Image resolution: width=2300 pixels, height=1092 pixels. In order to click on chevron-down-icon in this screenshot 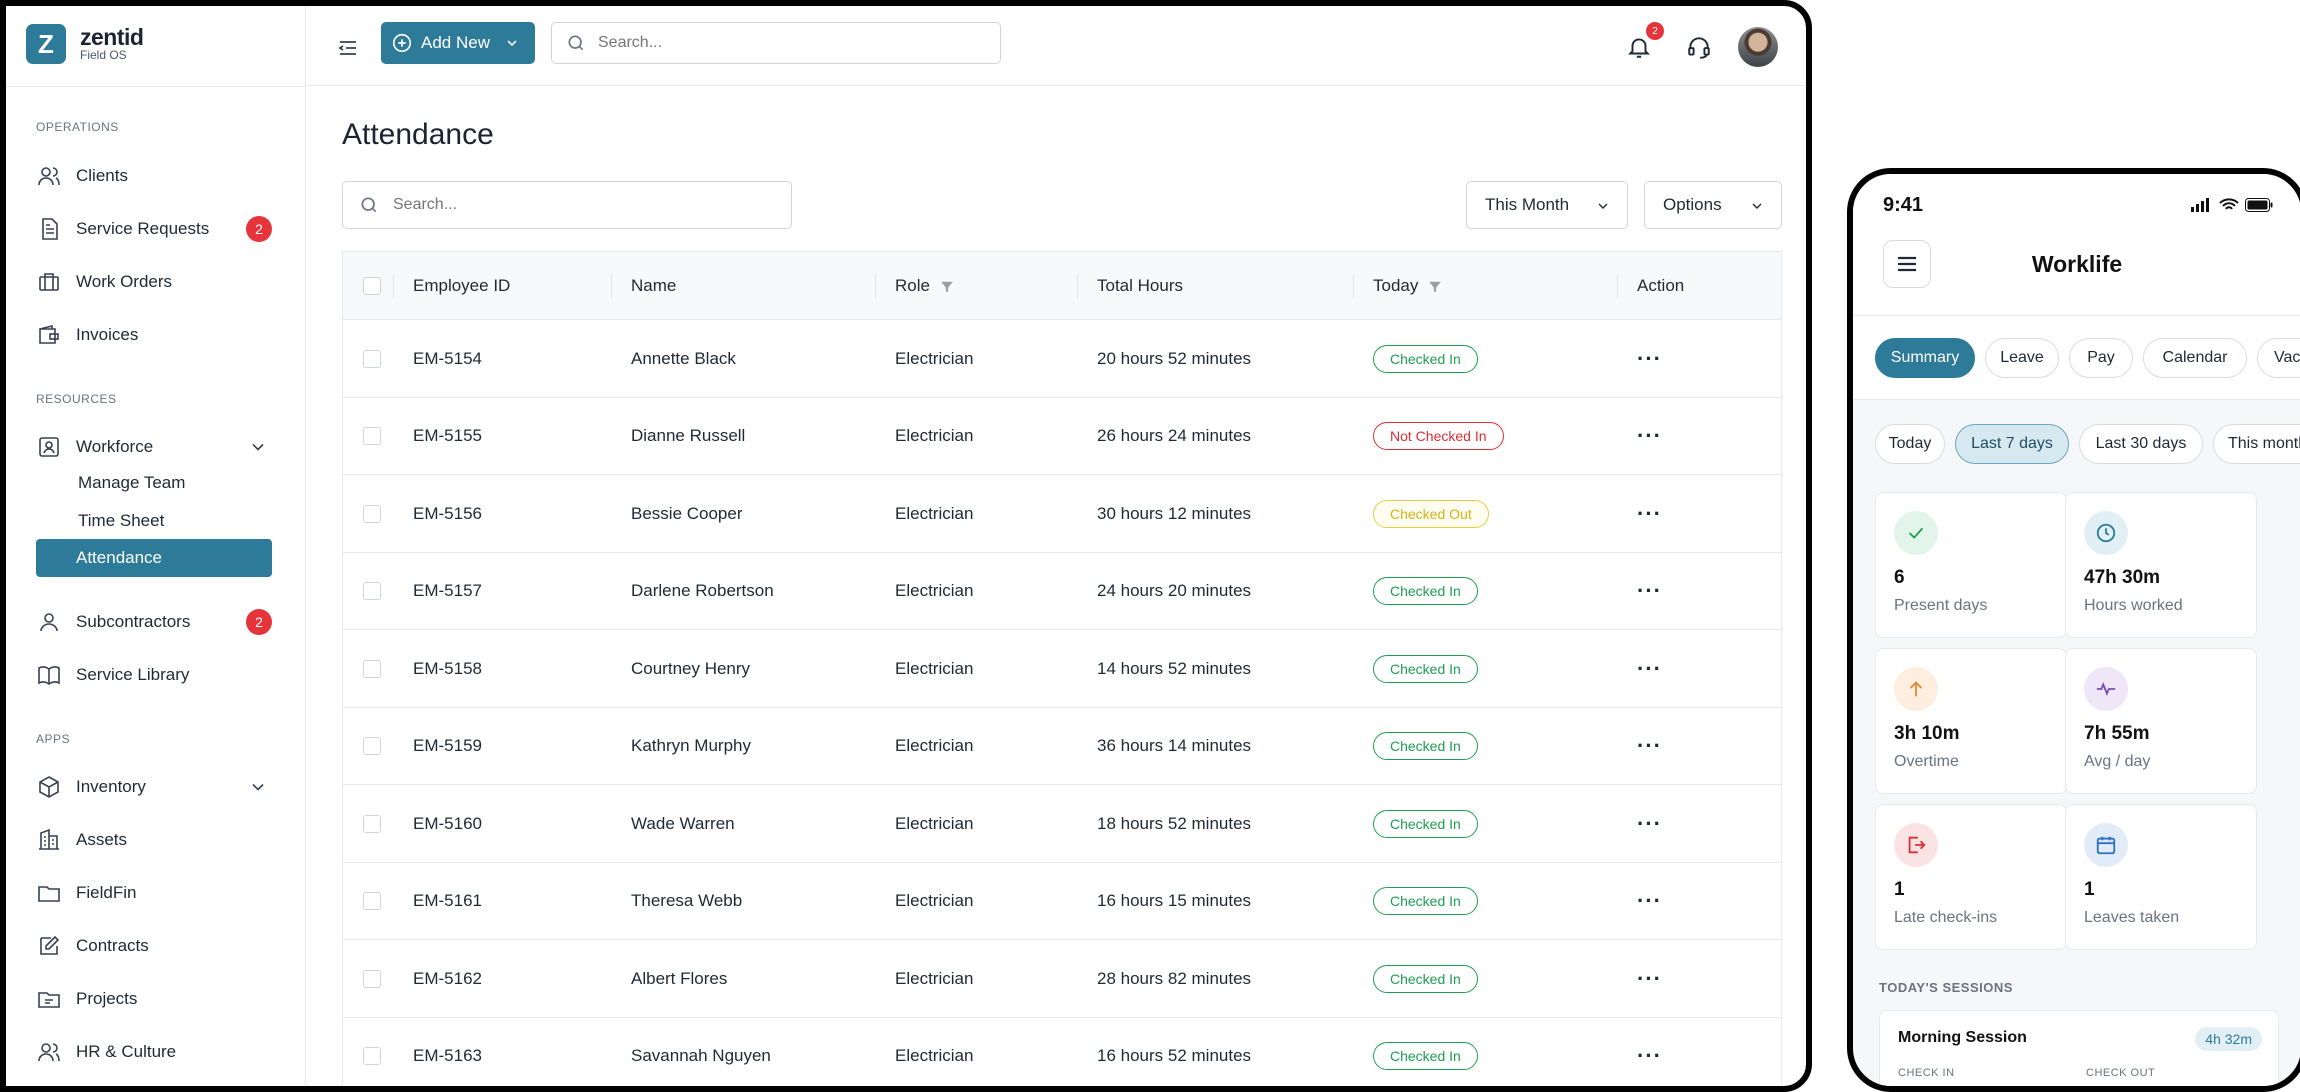, I will do `click(258, 447)`.